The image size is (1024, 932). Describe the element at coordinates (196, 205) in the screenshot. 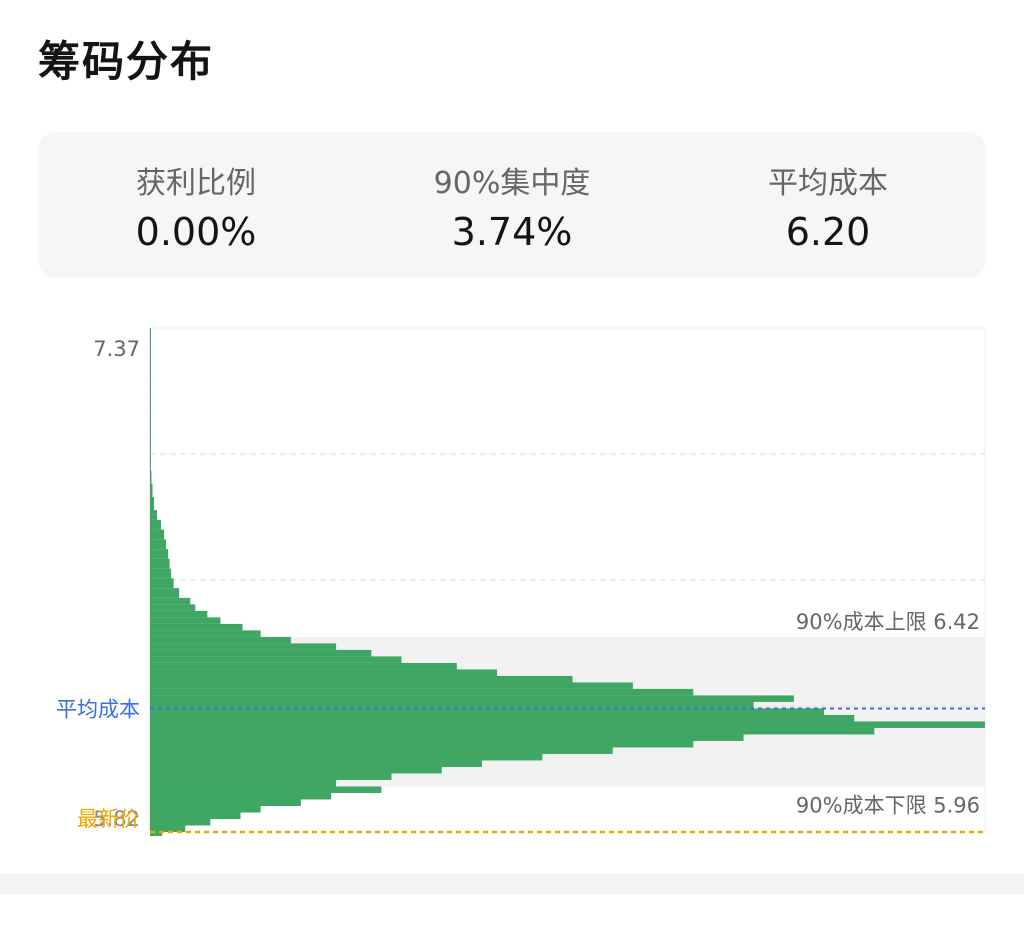

I see `stat-profit-ratio: 获利比例 0.00%` at that location.